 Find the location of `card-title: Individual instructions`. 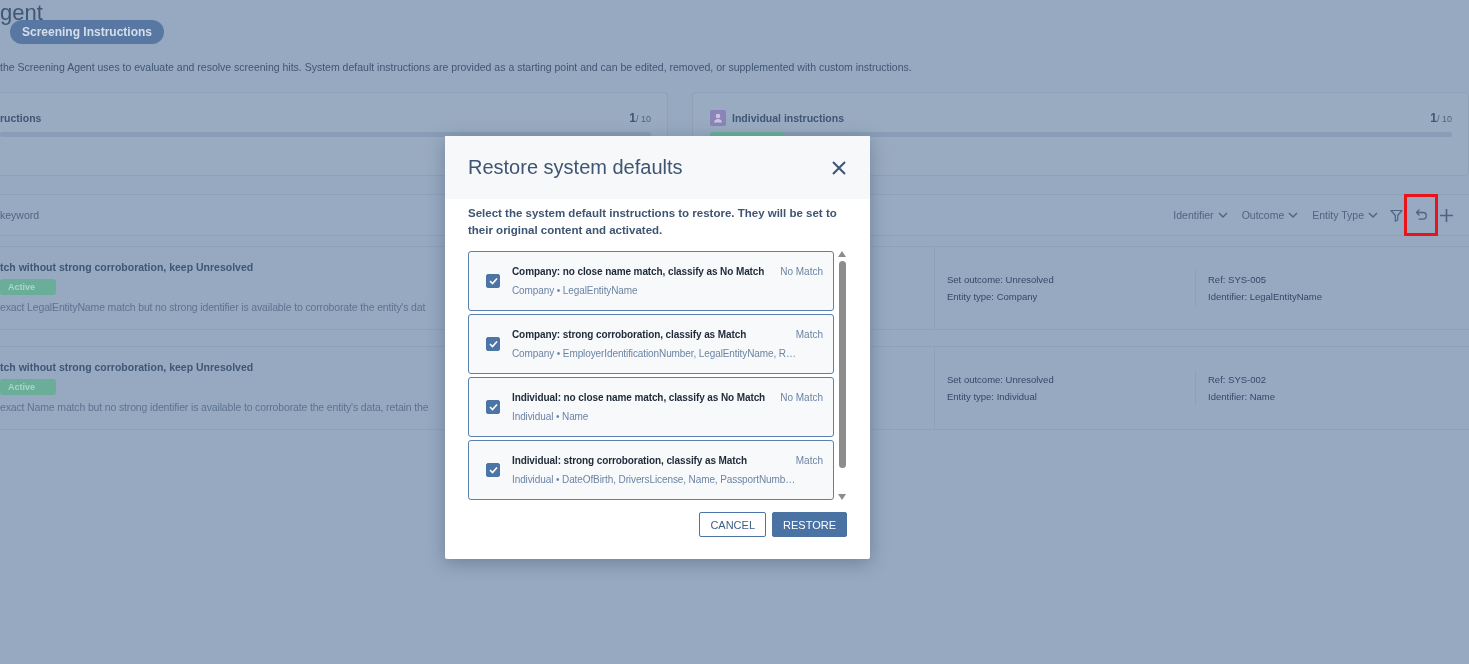

card-title: Individual instructions is located at coordinates (788, 118).